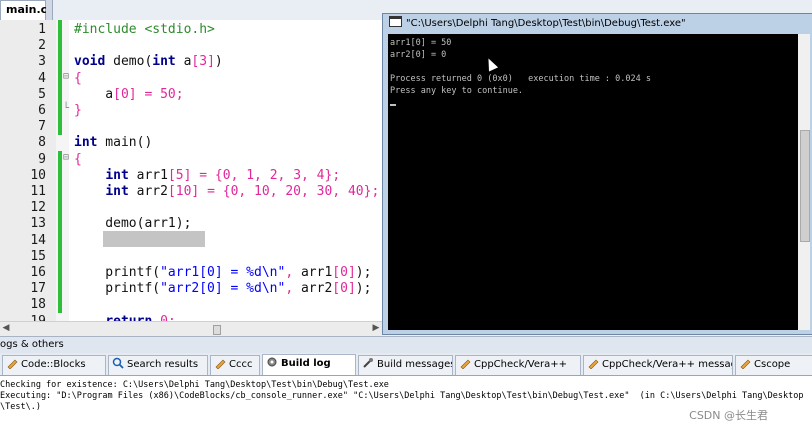 This screenshot has height=431, width=812. I want to click on code-text: a[0] = 50;, so click(128, 94).